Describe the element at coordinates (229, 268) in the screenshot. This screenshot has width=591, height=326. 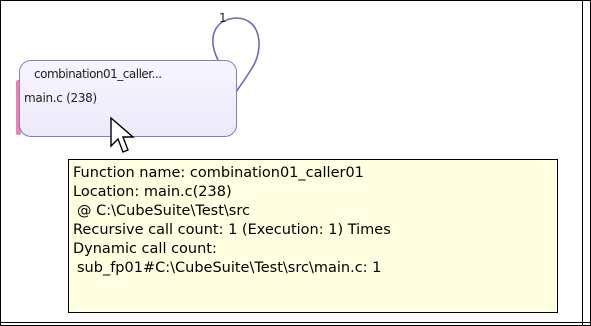
I see `tooltip-dynamic-value: sub_fp01#C:\CubeSuite\Test\src\main.c: 1` at that location.